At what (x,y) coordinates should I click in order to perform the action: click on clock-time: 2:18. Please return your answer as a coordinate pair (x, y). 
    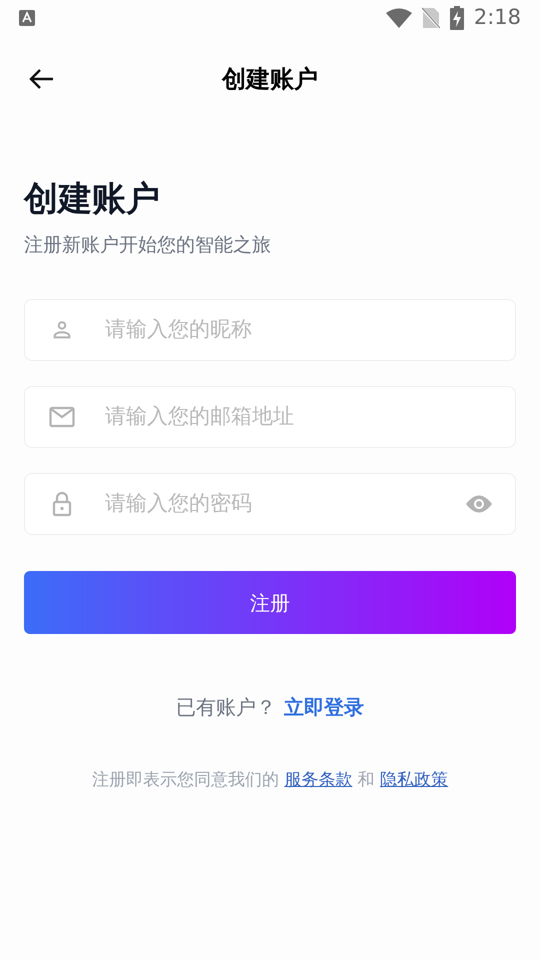
    Looking at the image, I should click on (497, 18).